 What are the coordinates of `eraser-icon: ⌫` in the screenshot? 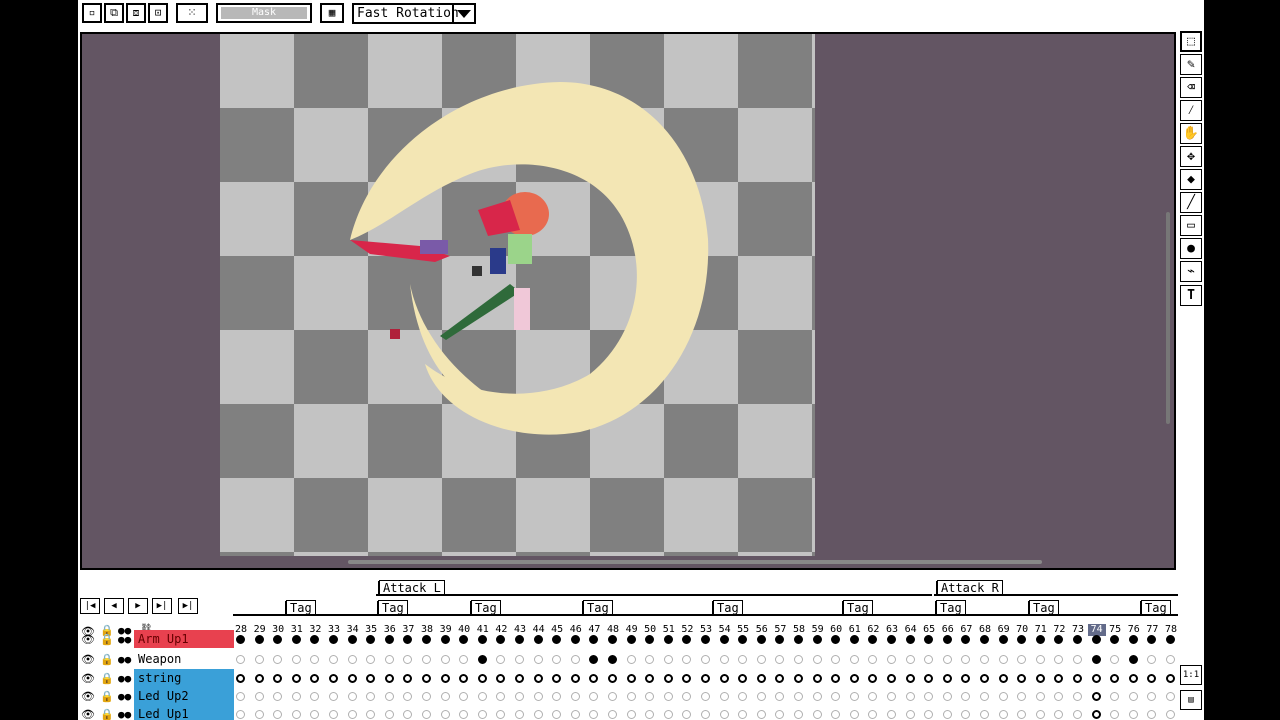 It's located at (1191, 87).